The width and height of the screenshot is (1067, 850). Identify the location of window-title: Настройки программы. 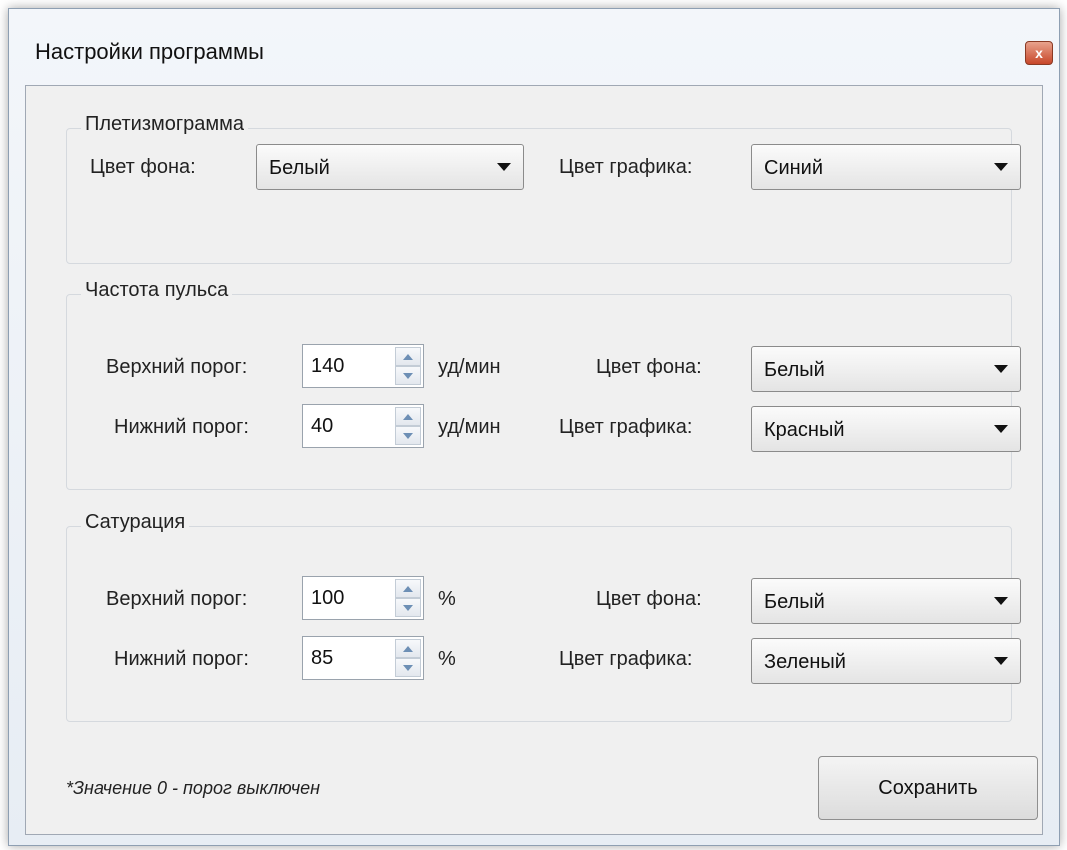
(149, 51).